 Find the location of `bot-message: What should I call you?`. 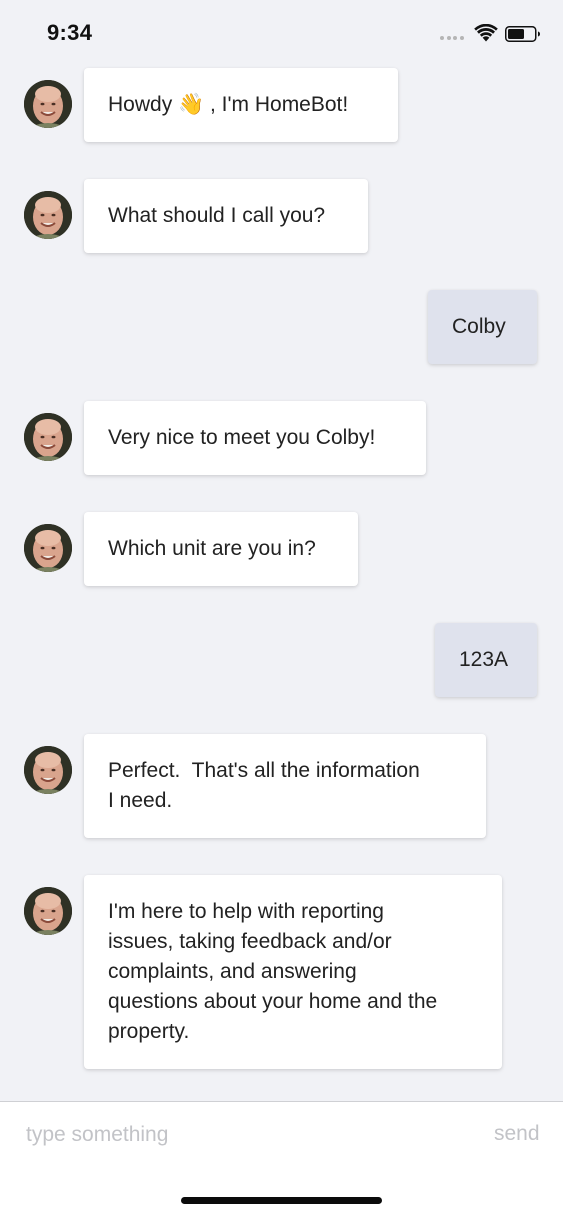

bot-message: What should I call you? is located at coordinates (226, 216).